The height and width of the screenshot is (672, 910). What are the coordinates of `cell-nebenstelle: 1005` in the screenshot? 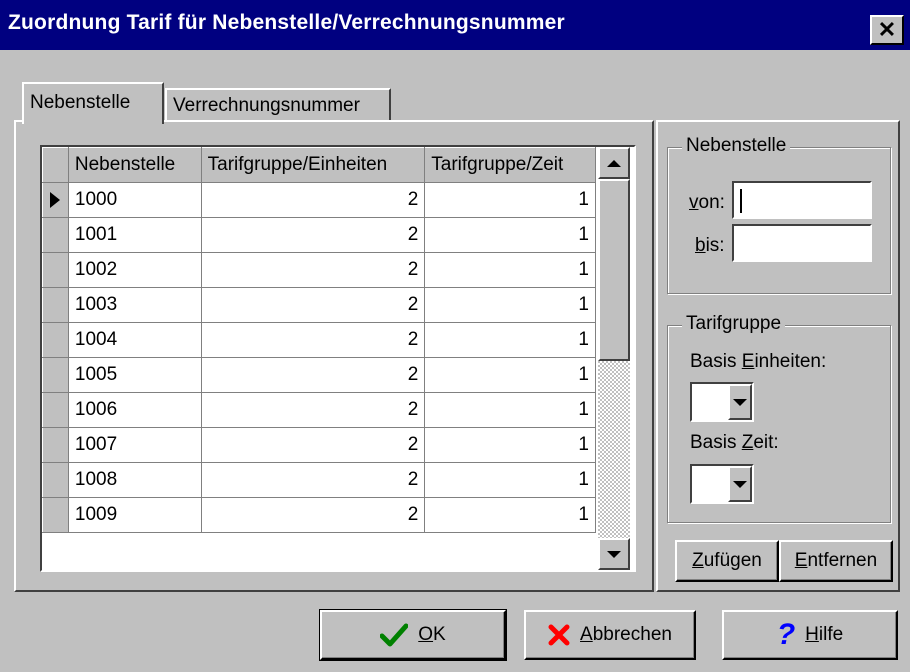 It's located at (135, 375).